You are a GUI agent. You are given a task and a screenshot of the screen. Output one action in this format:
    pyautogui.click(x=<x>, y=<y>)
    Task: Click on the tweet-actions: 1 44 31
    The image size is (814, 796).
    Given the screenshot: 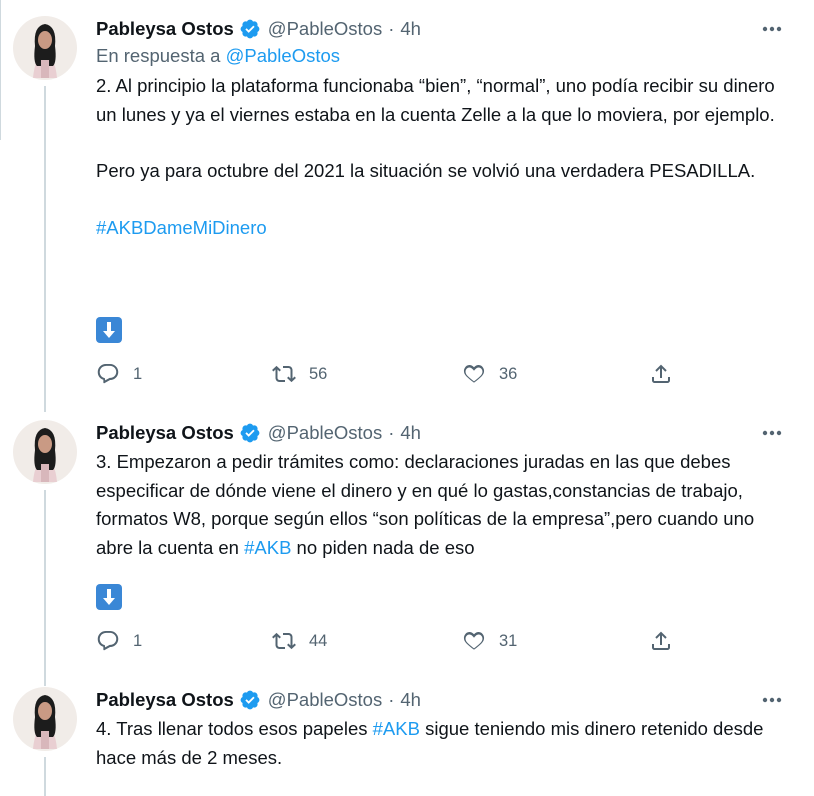 What is the action you would take?
    pyautogui.click(x=396, y=641)
    